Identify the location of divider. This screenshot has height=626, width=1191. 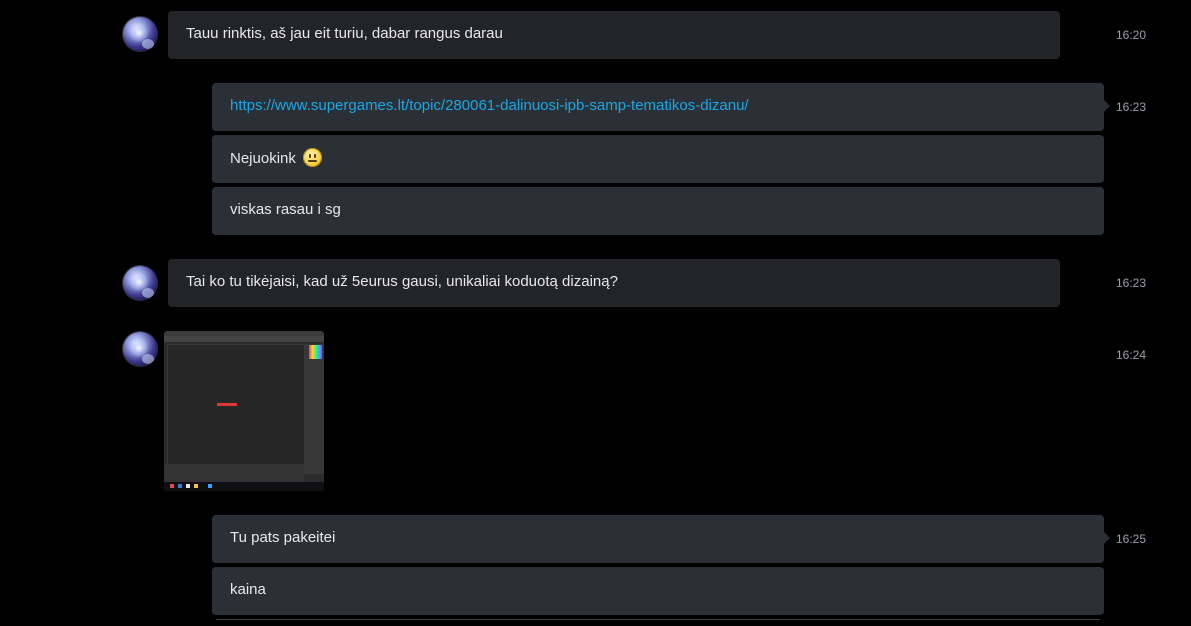
(658, 619).